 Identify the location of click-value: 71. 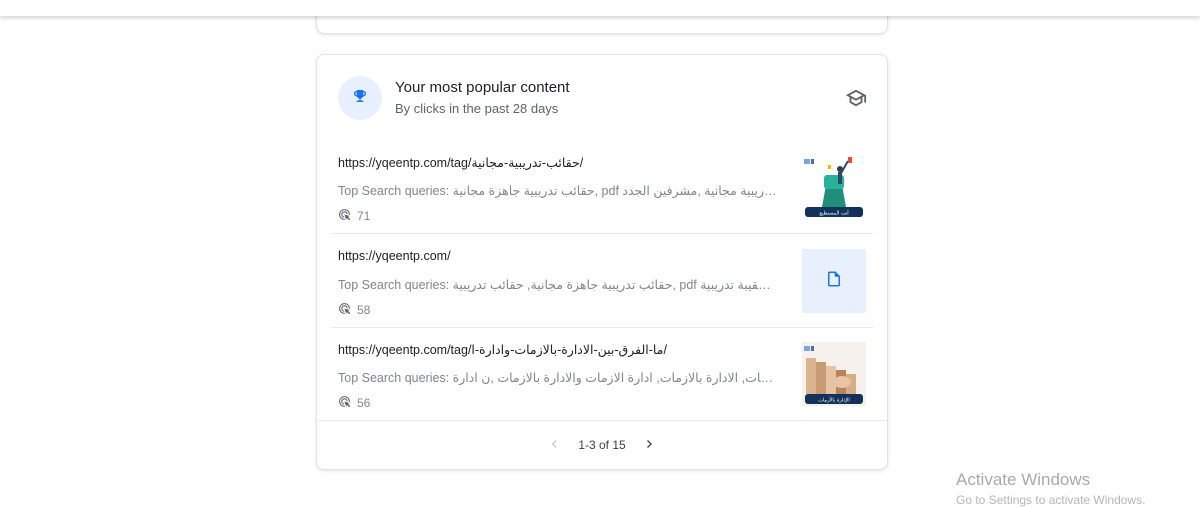
(364, 216).